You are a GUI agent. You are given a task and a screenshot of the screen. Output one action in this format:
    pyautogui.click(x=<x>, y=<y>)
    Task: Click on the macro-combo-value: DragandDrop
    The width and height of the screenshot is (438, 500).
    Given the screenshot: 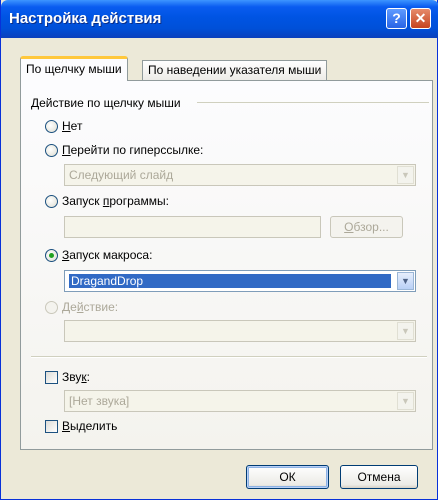 What is the action you would take?
    pyautogui.click(x=230, y=281)
    